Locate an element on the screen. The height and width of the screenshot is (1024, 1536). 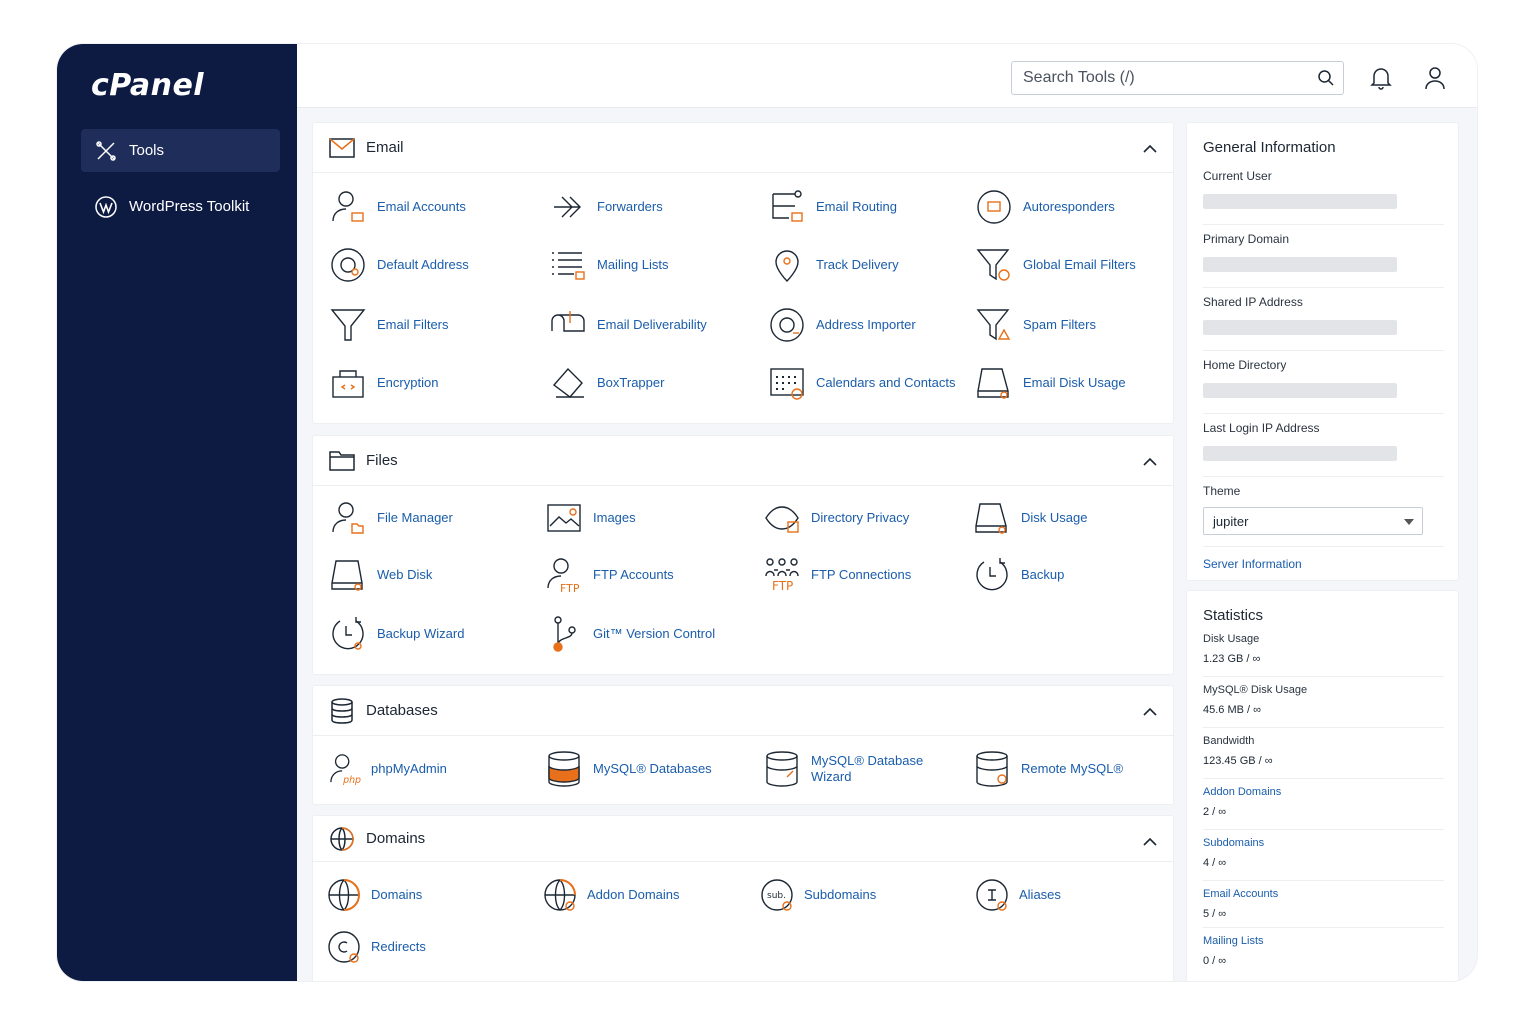
git-branch-icon is located at coordinates (564, 634).